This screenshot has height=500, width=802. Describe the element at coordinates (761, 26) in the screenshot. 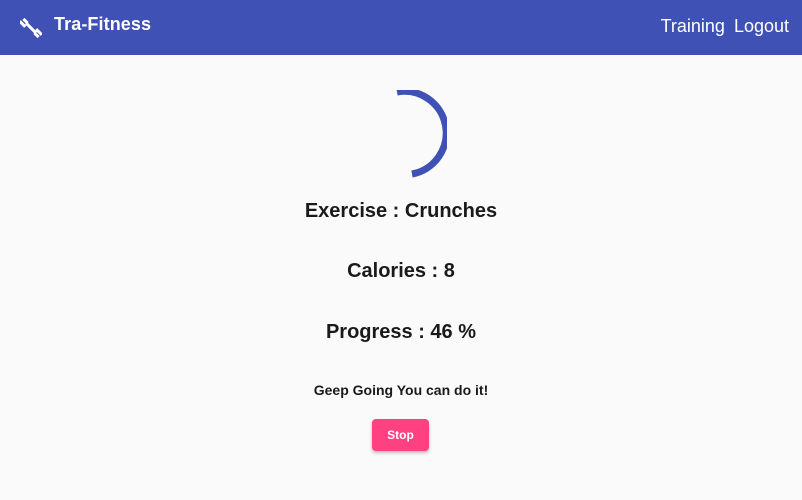

I see `nav-logout-link: Logout` at that location.